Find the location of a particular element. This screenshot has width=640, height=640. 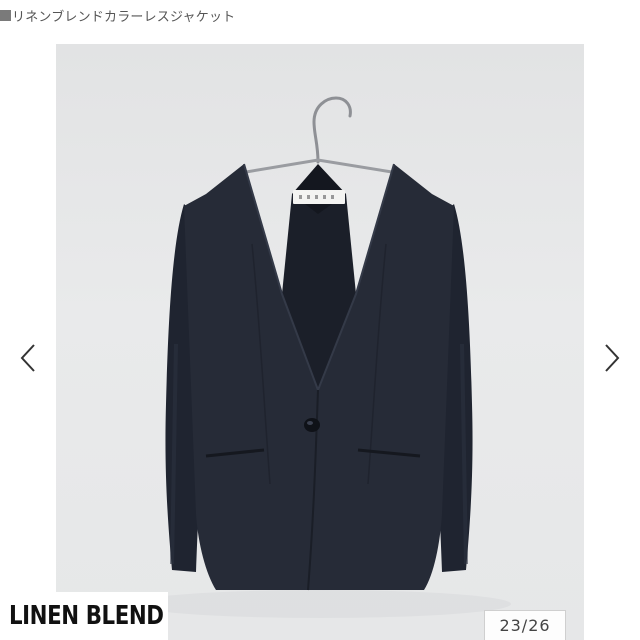

chevron-left-icon is located at coordinates (27, 358).